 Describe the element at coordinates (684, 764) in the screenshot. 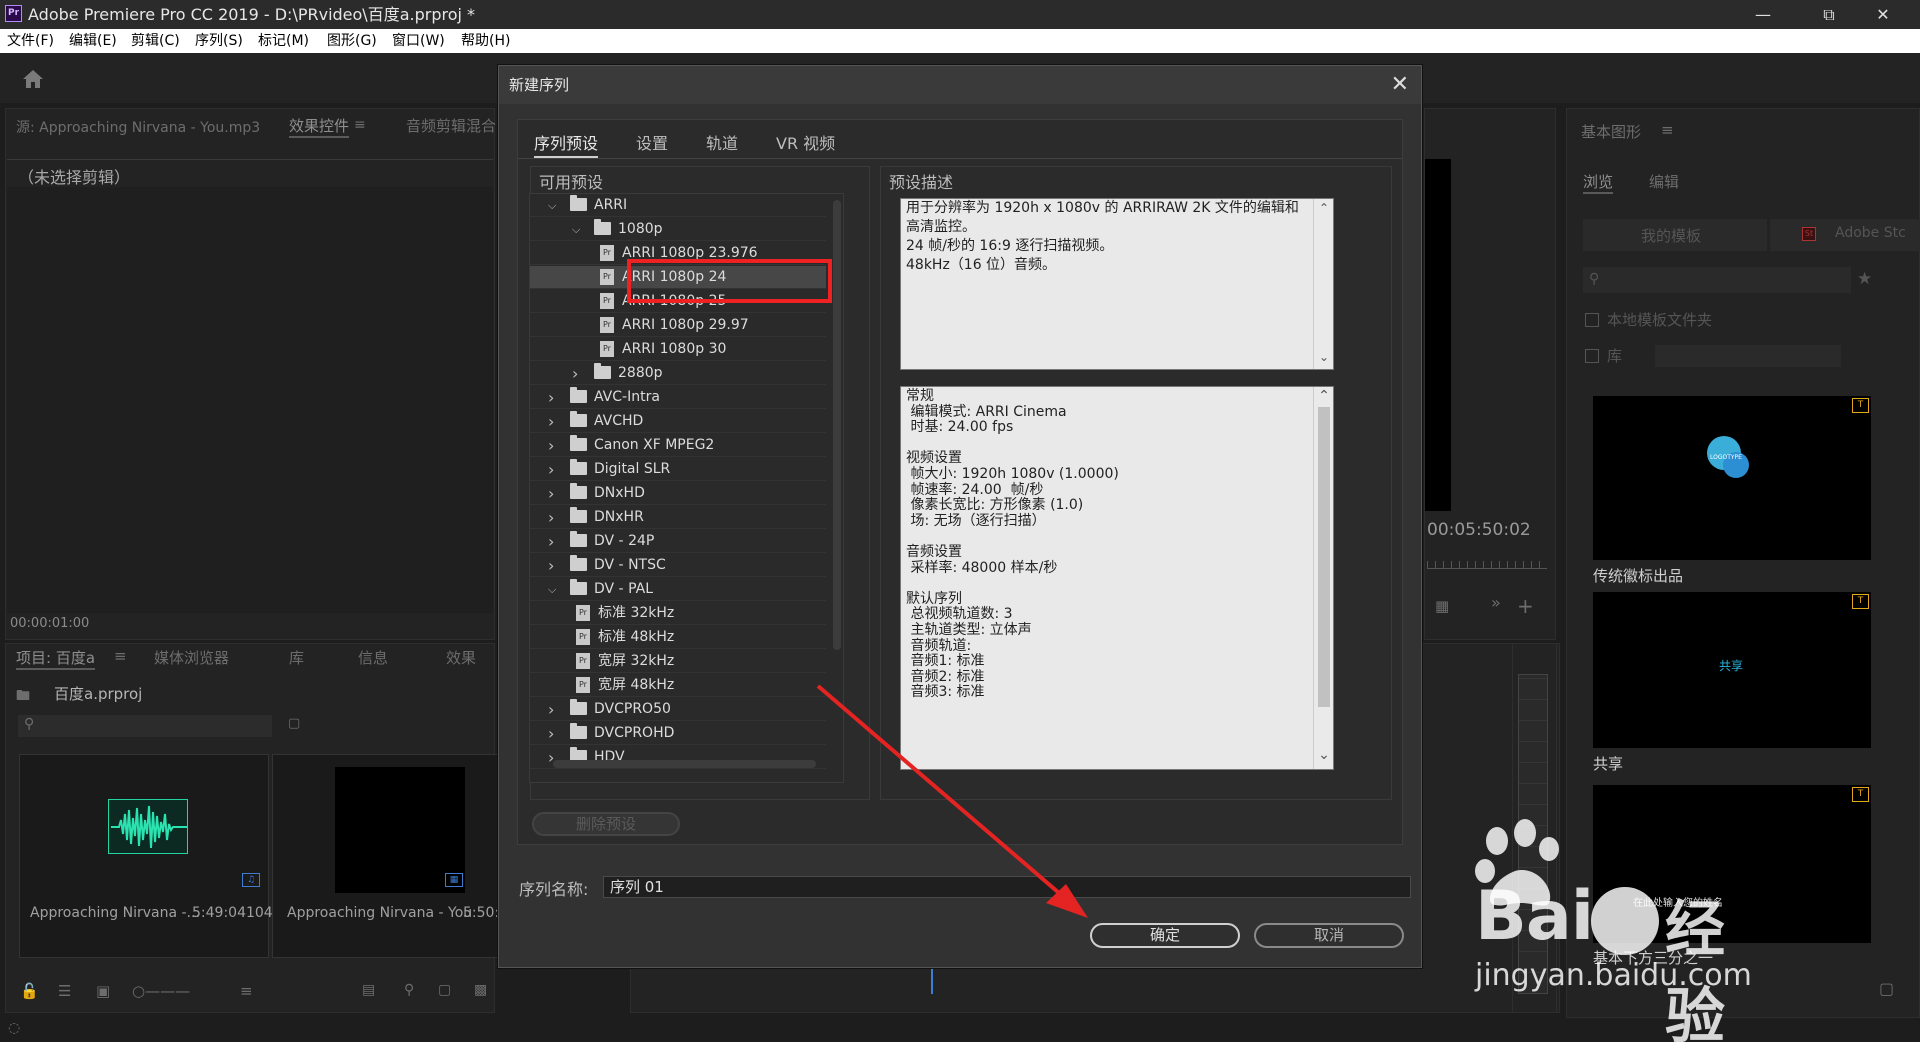

I see `tree-horizontal-scrollbar` at that location.